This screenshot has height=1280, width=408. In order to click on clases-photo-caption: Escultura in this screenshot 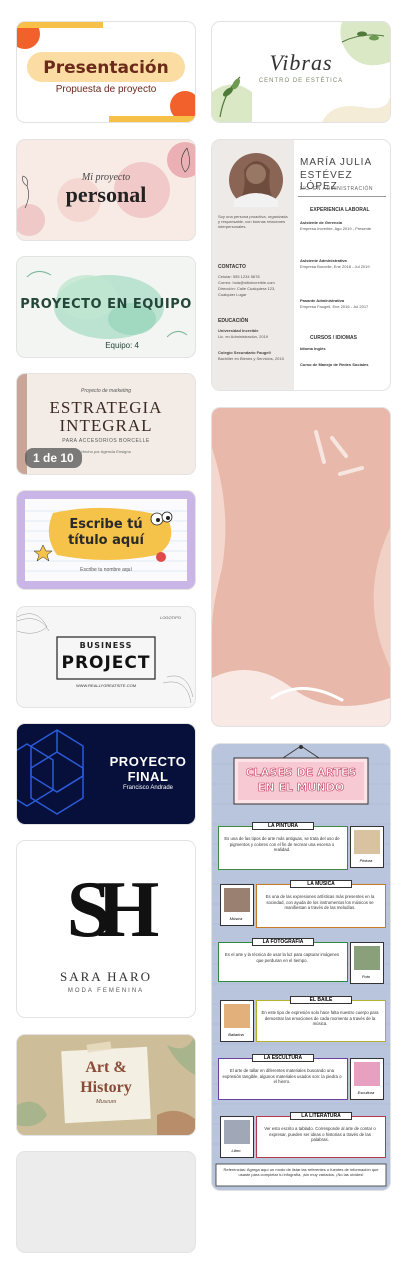, I will do `click(366, 1092)`.